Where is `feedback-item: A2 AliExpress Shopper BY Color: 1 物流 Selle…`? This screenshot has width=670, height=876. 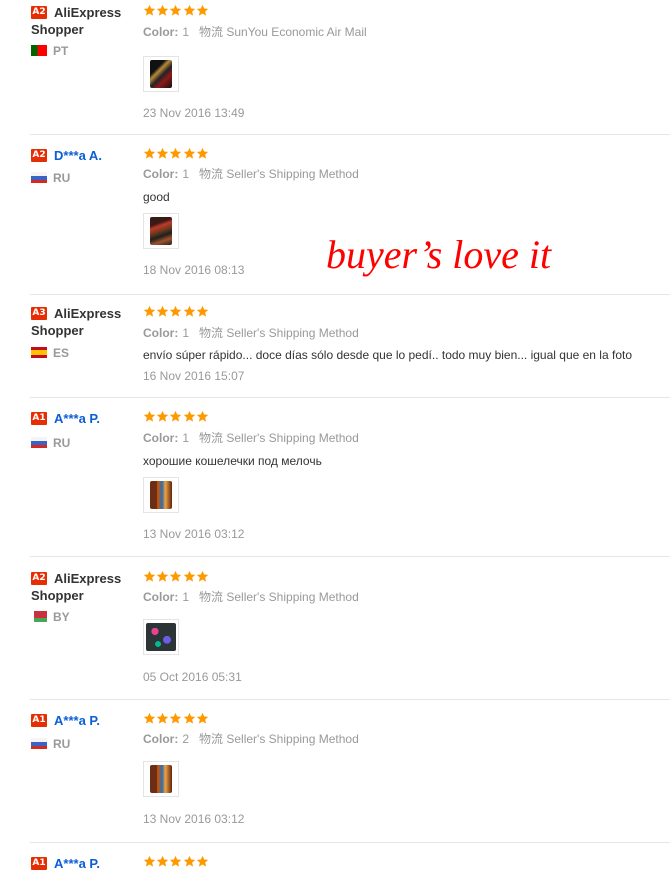
feedback-item: A2 AliExpress Shopper BY Color: 1 物流 Selle… is located at coordinates (335, 632).